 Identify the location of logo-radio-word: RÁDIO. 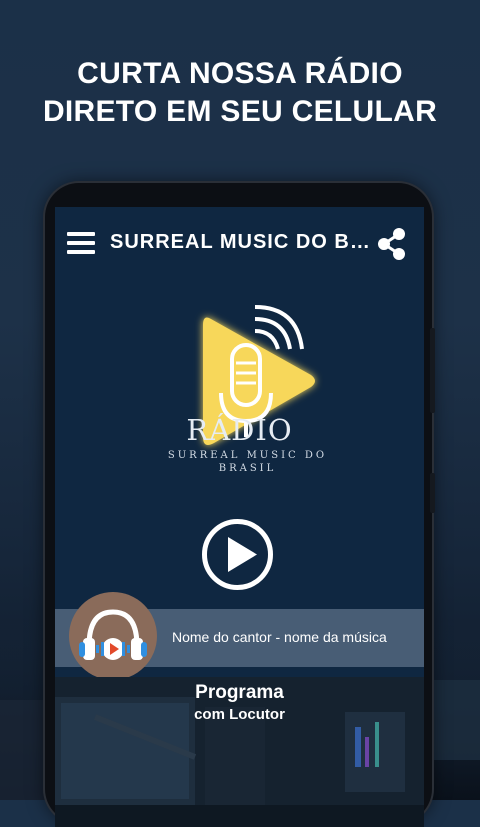
(239, 430).